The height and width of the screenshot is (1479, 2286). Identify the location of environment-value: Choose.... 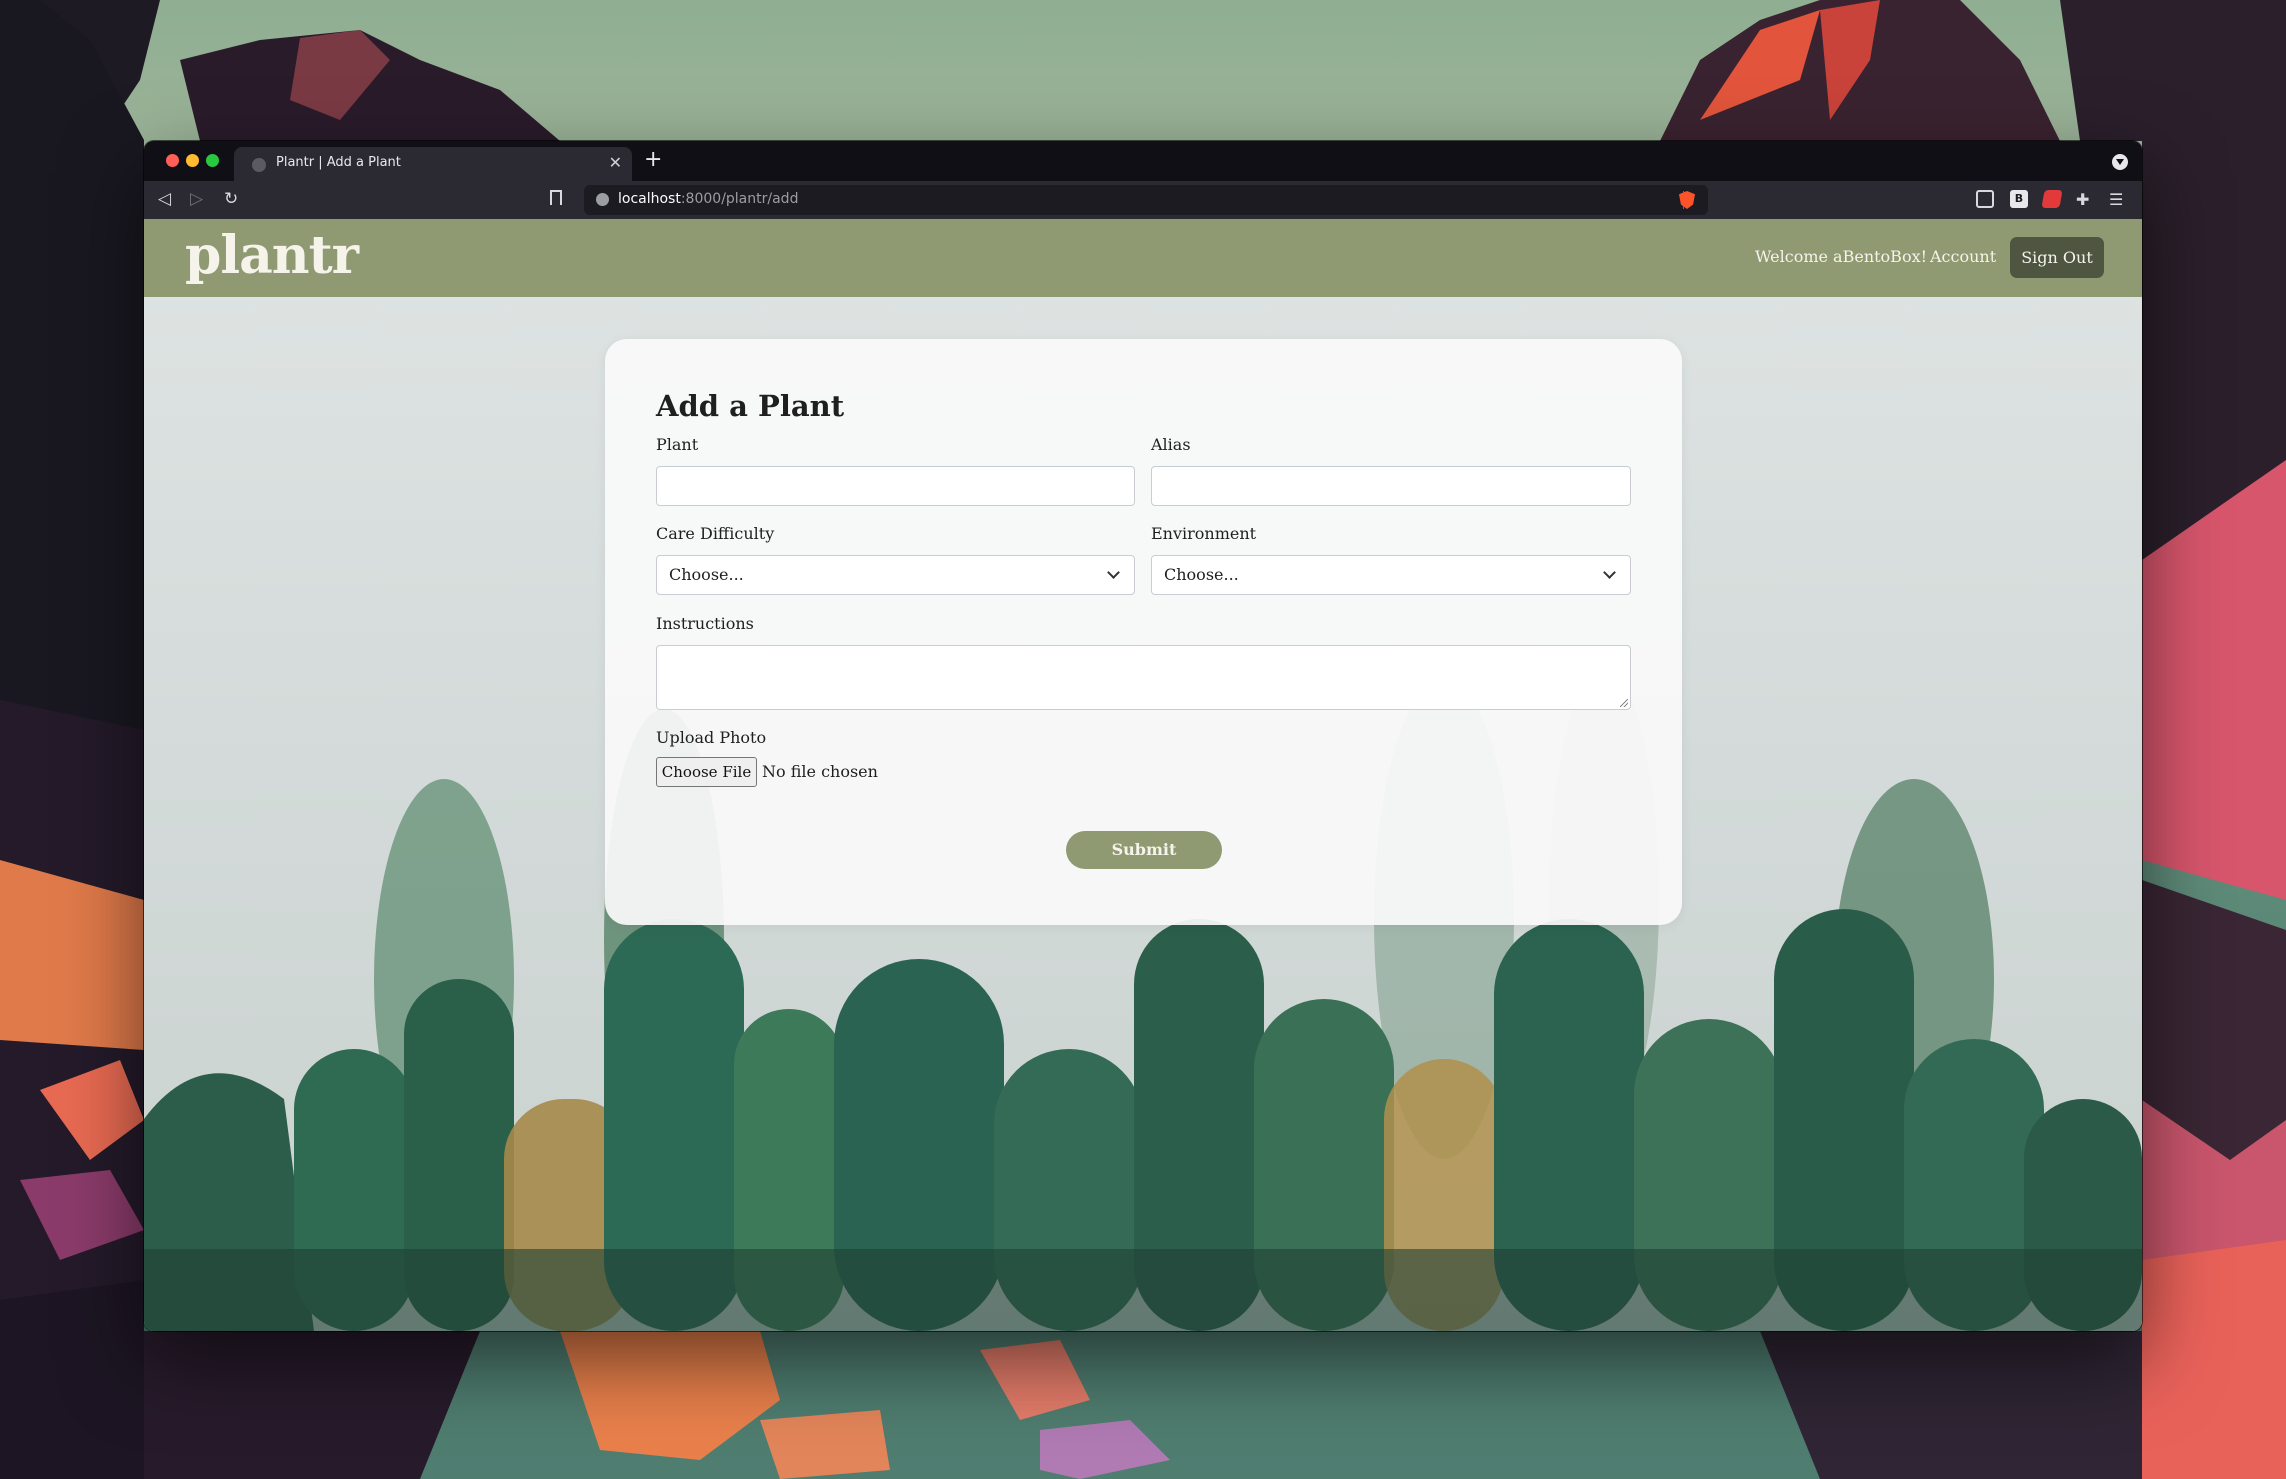
(1201, 574).